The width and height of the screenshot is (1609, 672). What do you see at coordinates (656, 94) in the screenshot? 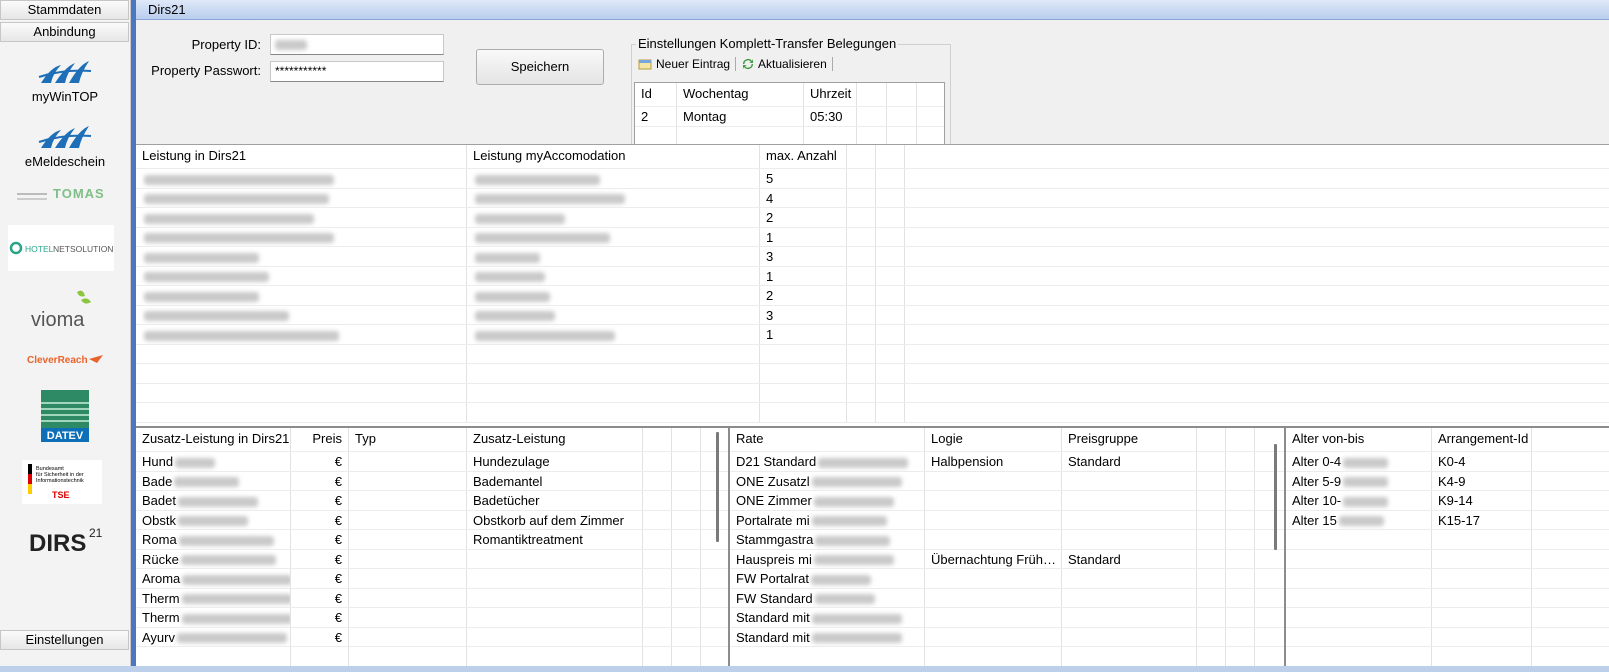
I see `column-header-id: Id` at bounding box center [656, 94].